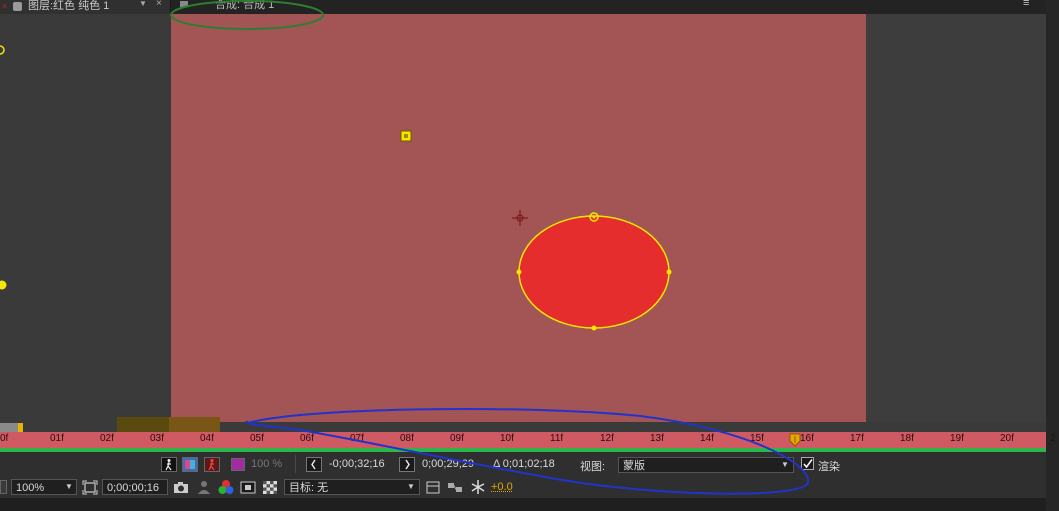 This screenshot has width=1059, height=511. I want to click on ruler-tick-label: 2, so click(1053, 438).